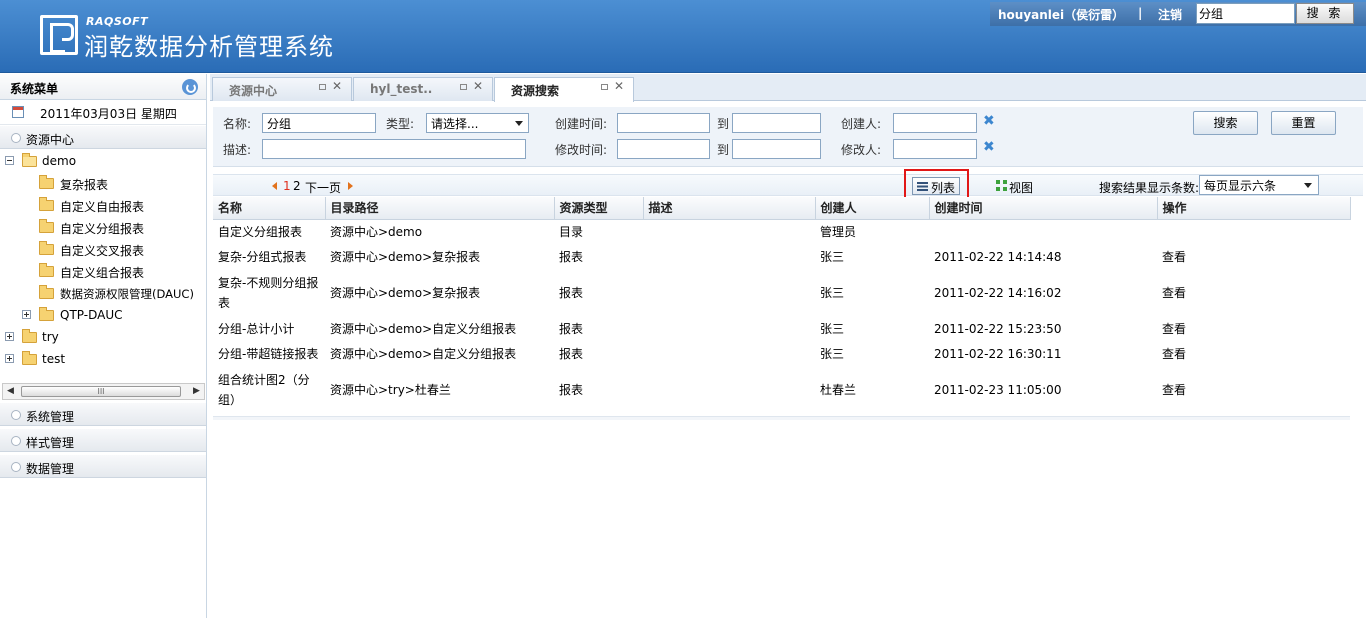 The image size is (1366, 618). What do you see at coordinates (1021, 187) in the screenshot?
I see `grid-view-label: 视图` at bounding box center [1021, 187].